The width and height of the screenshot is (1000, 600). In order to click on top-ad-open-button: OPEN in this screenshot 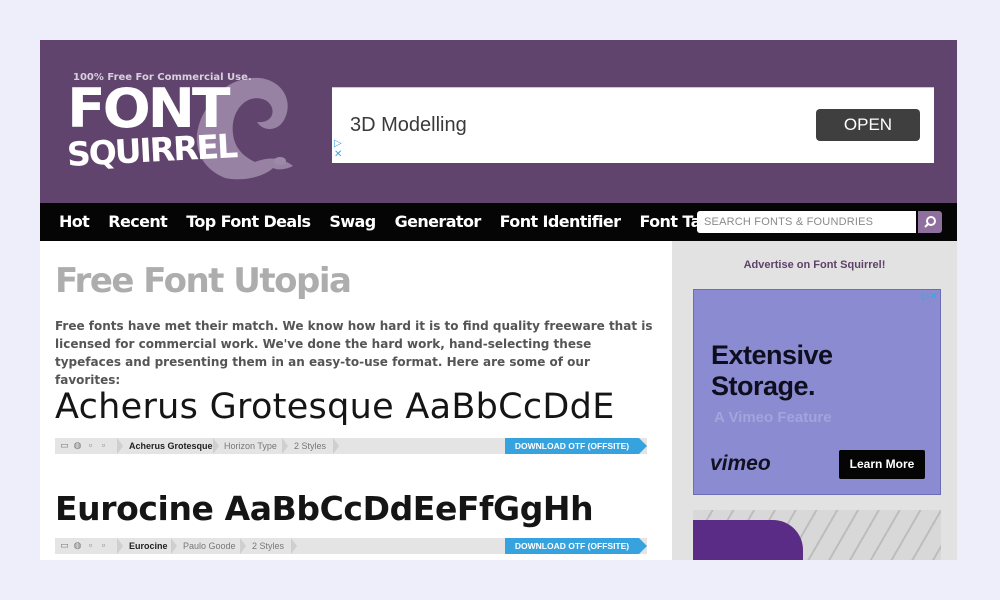, I will do `click(868, 125)`.